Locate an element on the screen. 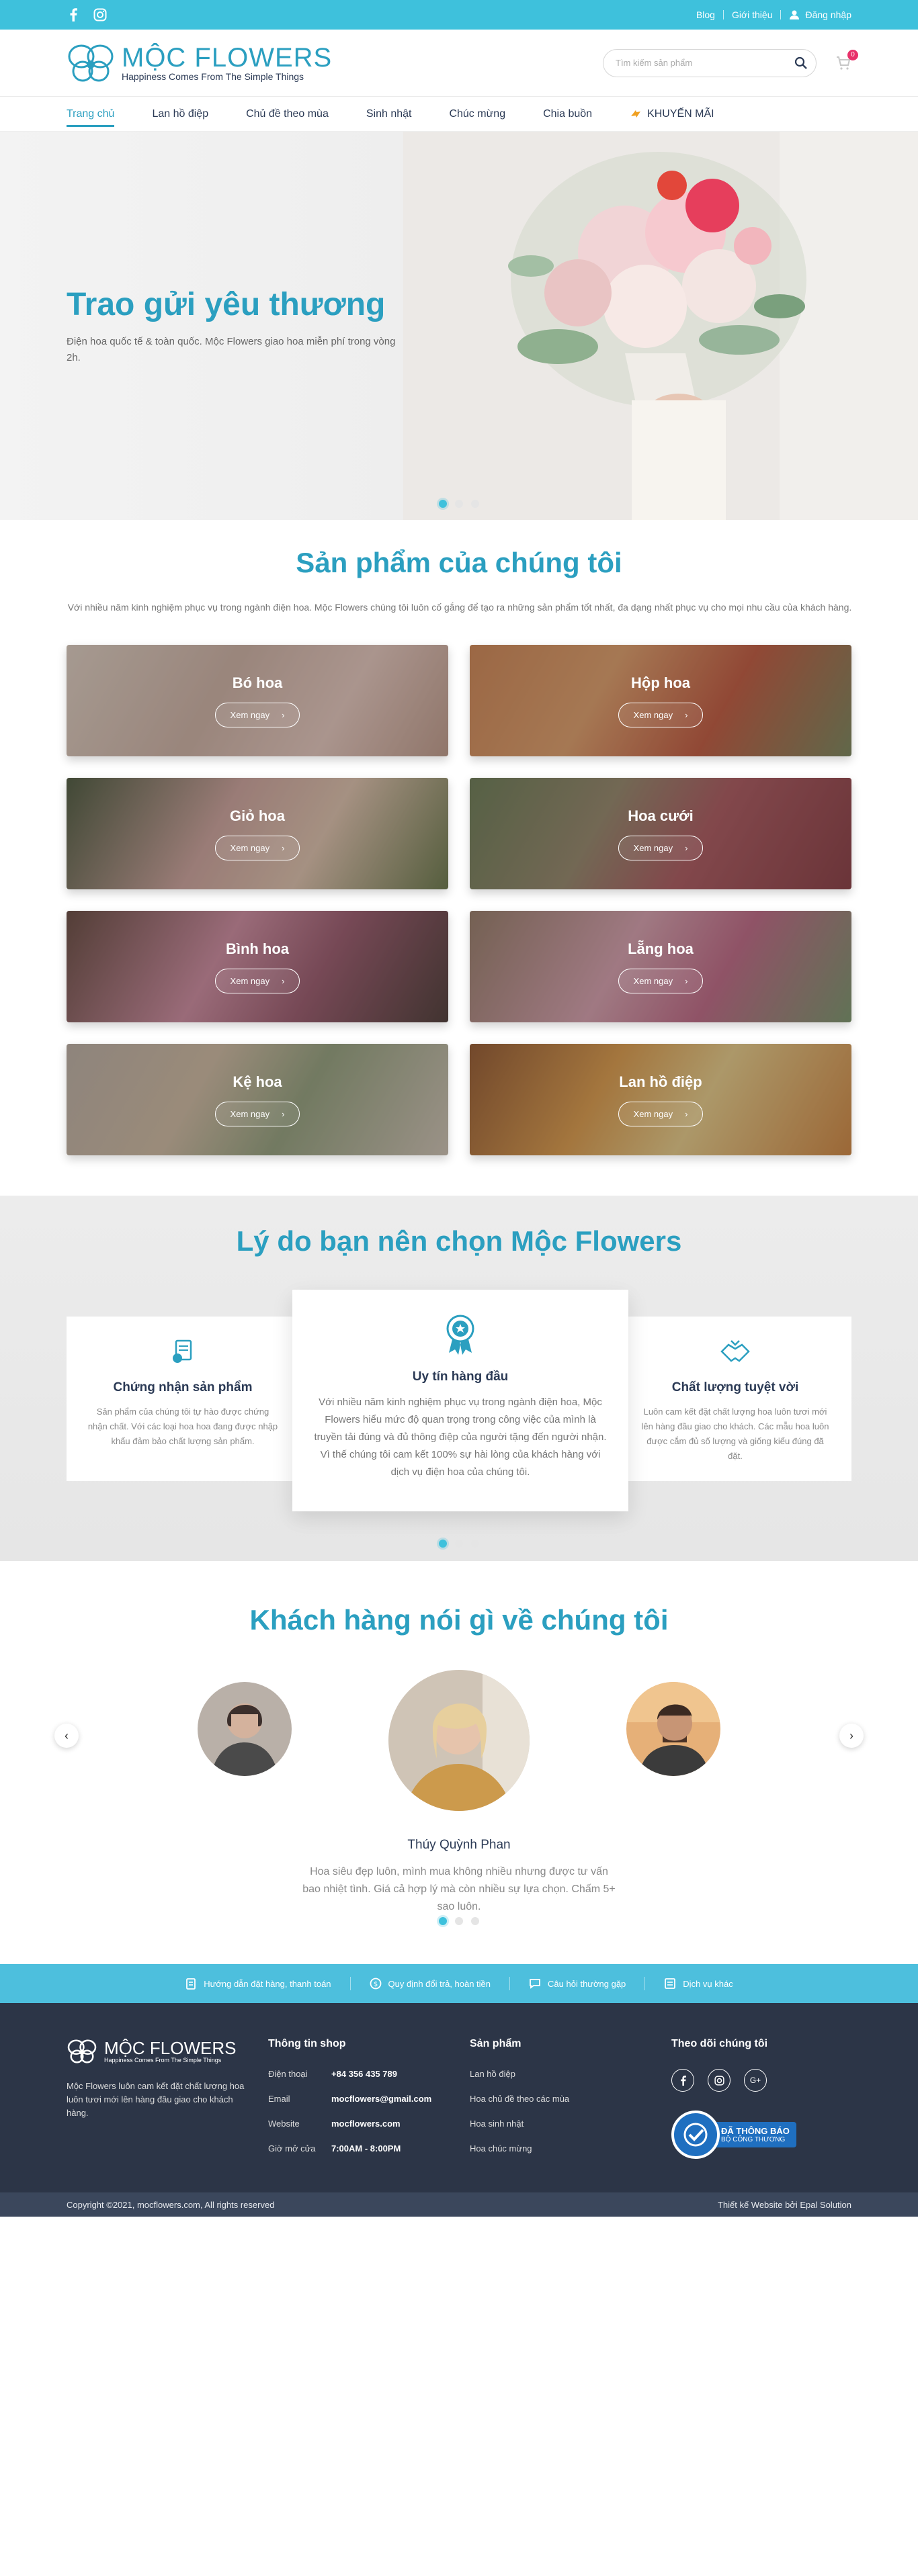 The image size is (918, 2576). product-card: Lan hồ điệp Xem ngay › is located at coordinates (660, 1100).